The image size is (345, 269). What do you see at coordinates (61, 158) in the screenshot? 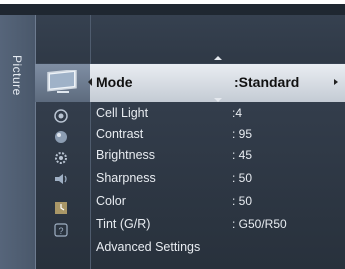
I see `gear-icon` at bounding box center [61, 158].